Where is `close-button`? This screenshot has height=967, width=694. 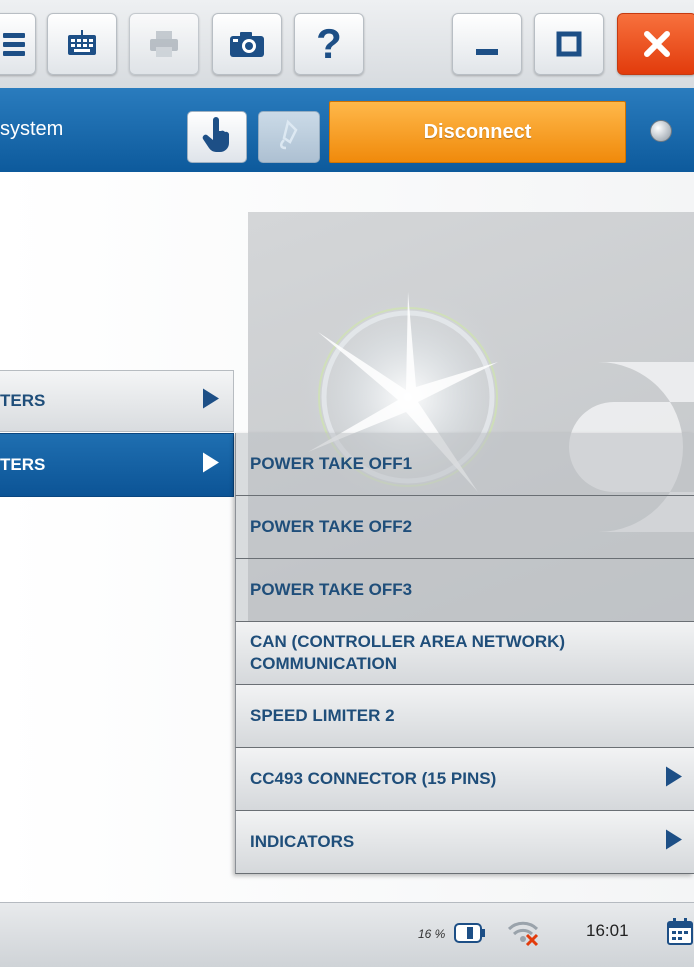
close-button is located at coordinates (655, 44).